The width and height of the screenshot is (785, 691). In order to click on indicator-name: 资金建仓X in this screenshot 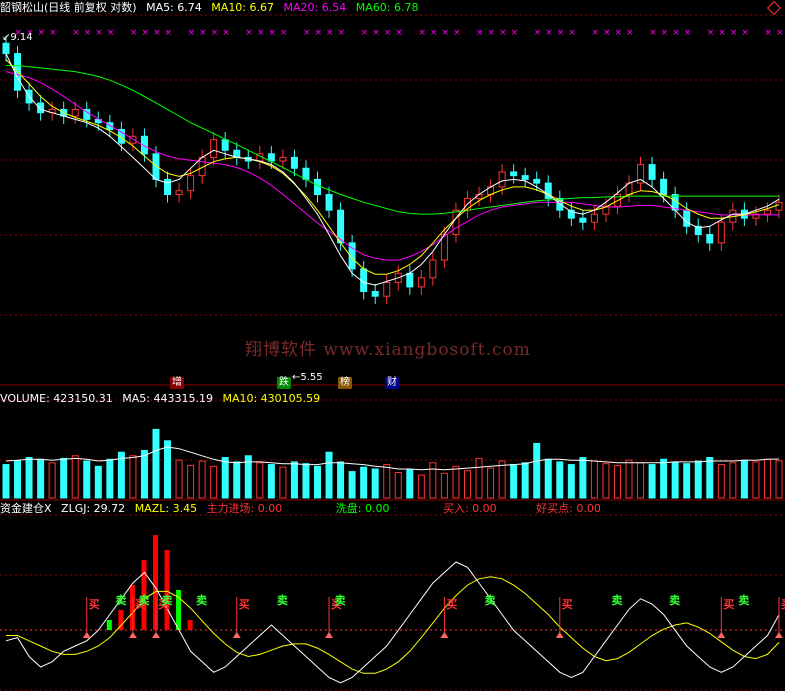, I will do `click(26, 508)`.